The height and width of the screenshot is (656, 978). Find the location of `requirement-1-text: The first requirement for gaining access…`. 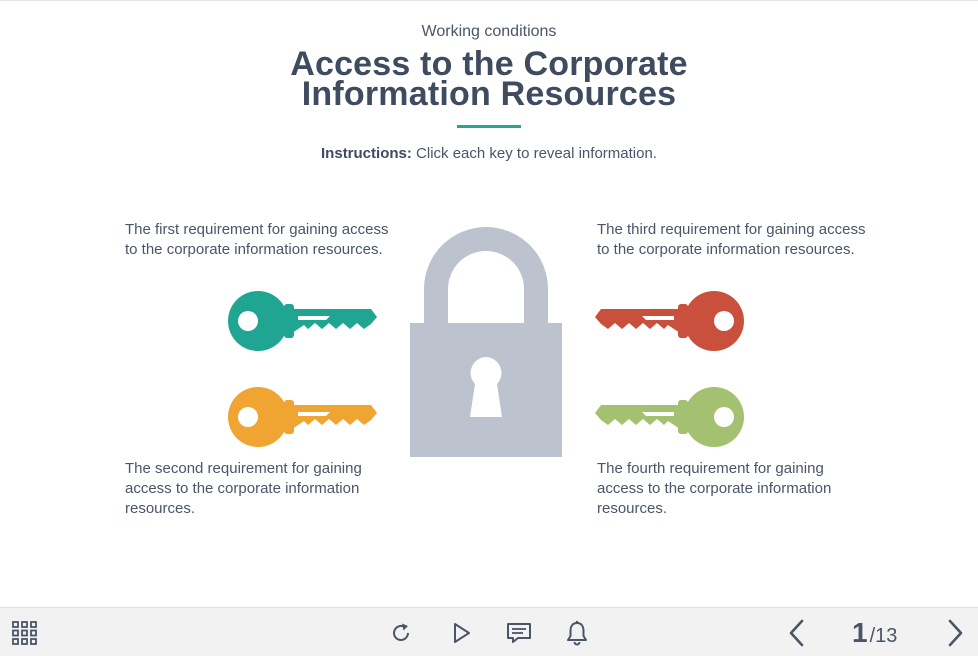

requirement-1-text: The first requirement for gaining access… is located at coordinates (257, 239).